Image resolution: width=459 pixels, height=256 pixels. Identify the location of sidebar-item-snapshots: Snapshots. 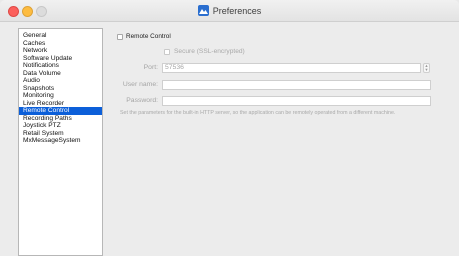
(60, 89).